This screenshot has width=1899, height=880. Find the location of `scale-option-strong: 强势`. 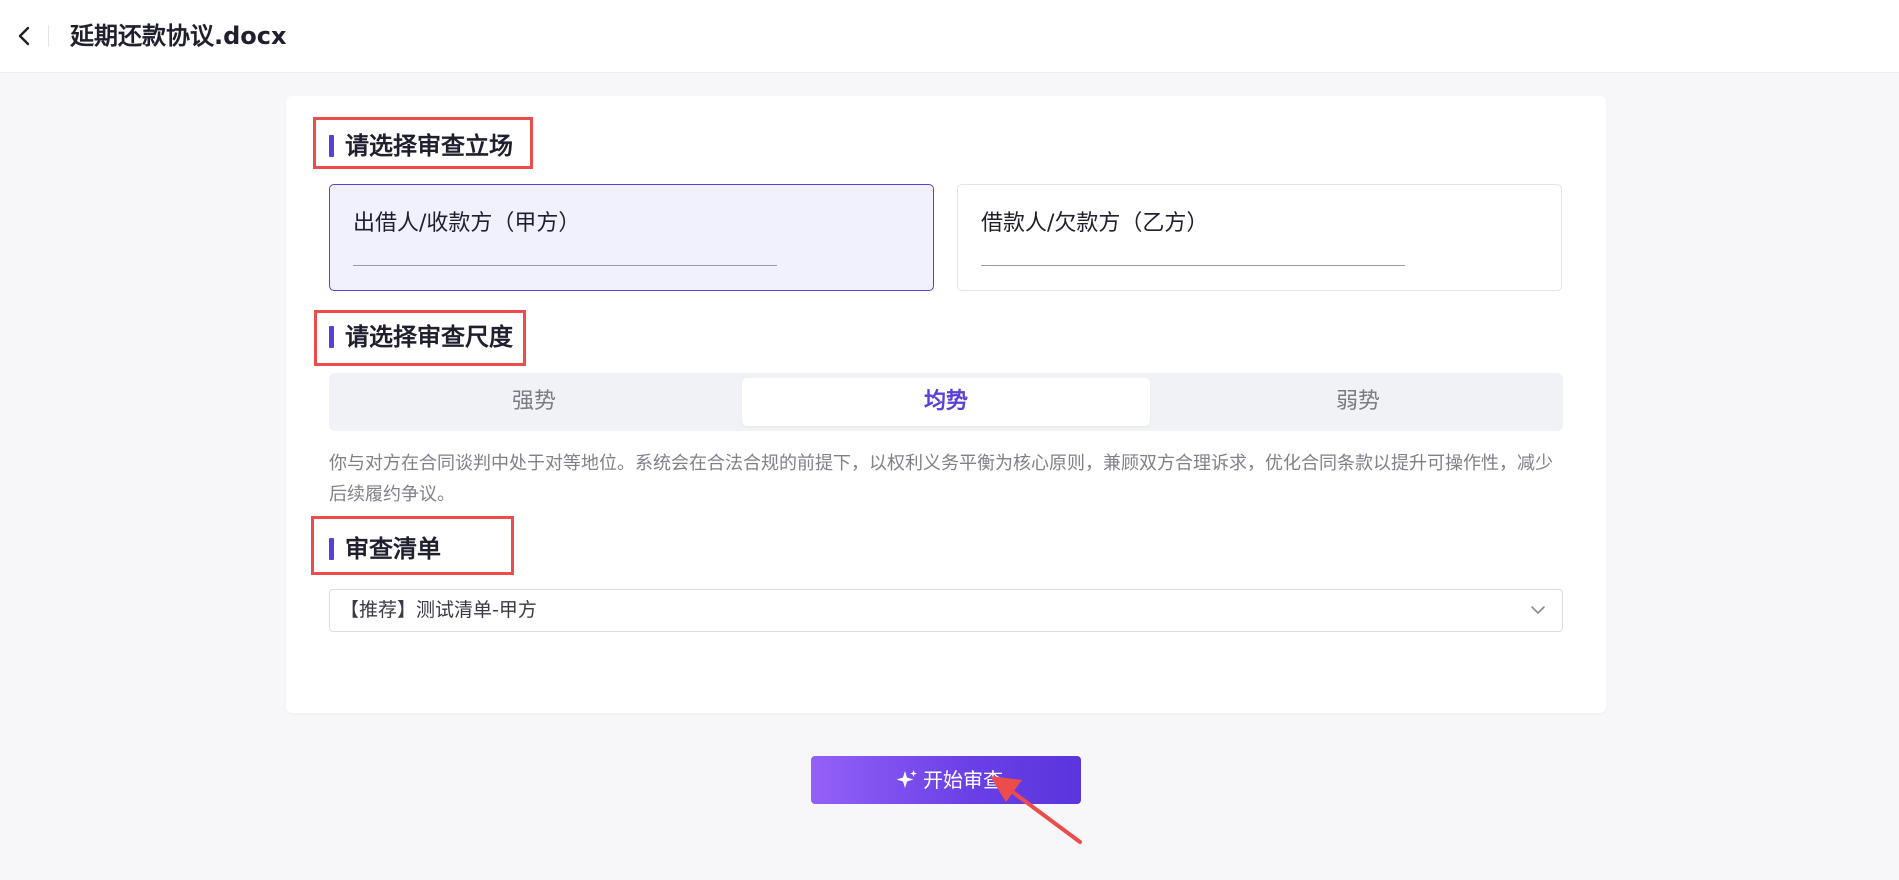

scale-option-strong: 强势 is located at coordinates (534, 402).